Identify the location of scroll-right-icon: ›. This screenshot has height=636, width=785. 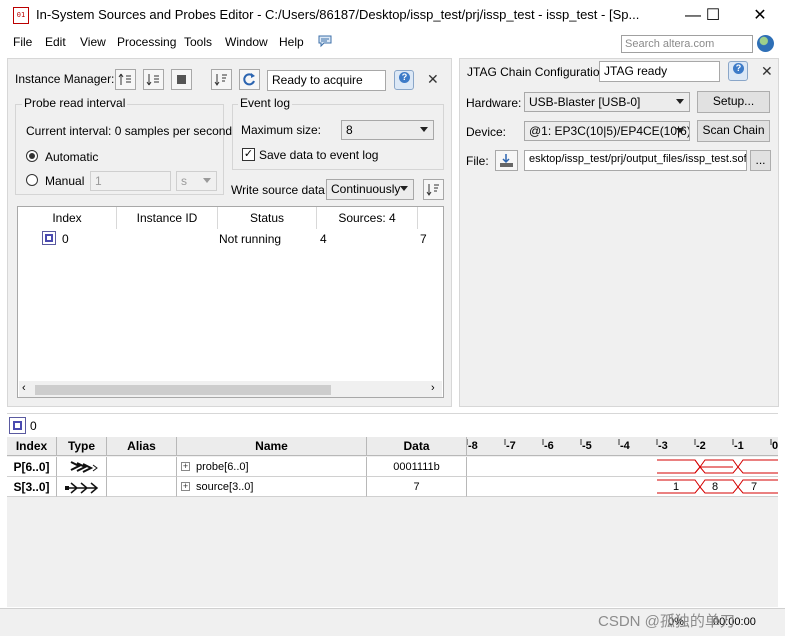
(433, 388).